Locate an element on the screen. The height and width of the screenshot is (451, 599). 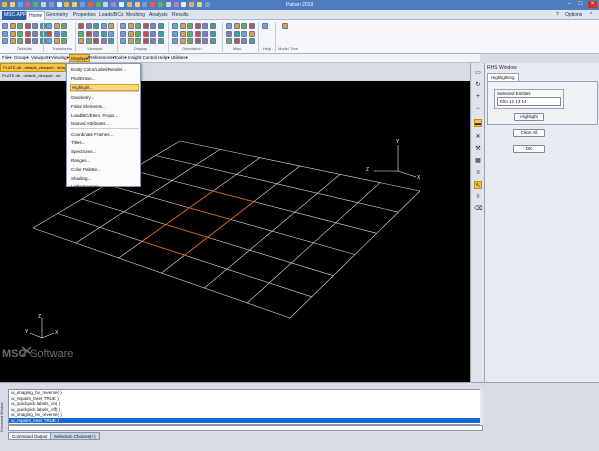
color-icon is located at coordinates (176, 4).